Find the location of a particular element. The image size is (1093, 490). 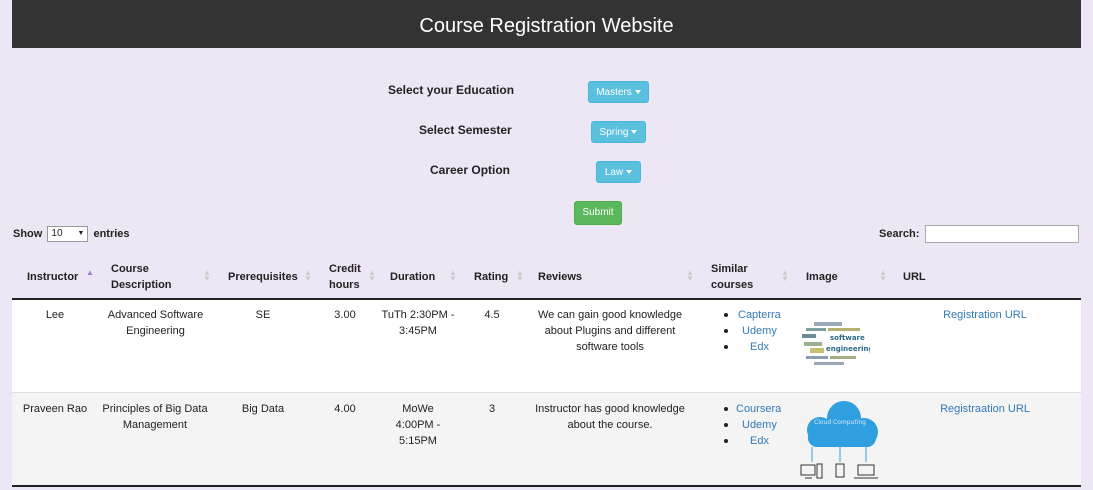

similar-courses-list: Coursera Udemy Edx is located at coordinates (751, 425).